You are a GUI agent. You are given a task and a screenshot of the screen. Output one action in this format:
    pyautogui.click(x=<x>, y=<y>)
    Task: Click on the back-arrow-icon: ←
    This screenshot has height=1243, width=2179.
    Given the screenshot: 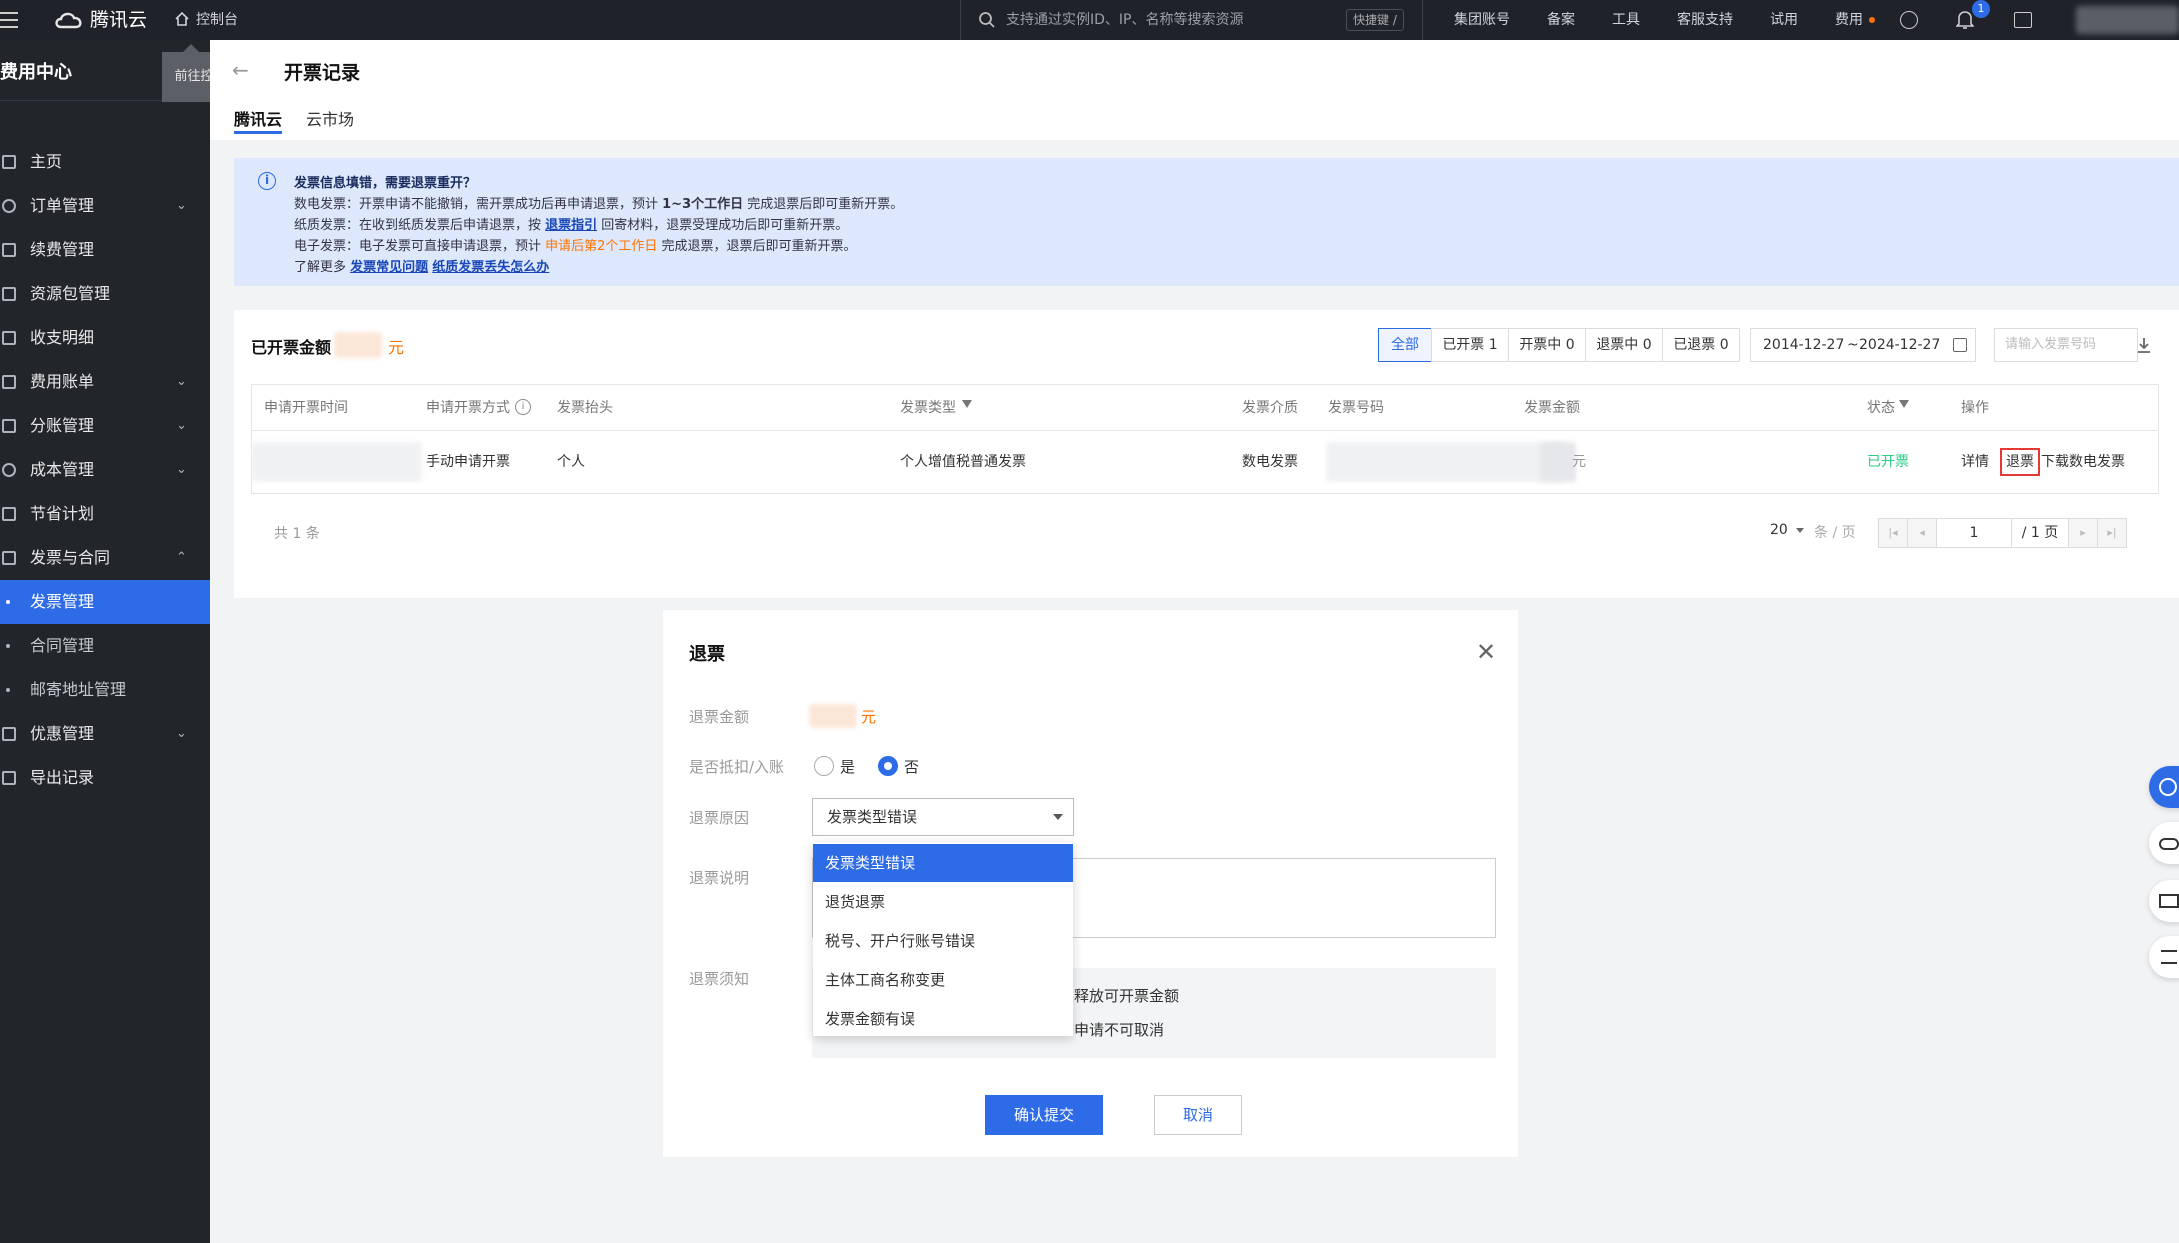 What is the action you would take?
    pyautogui.click(x=240, y=70)
    